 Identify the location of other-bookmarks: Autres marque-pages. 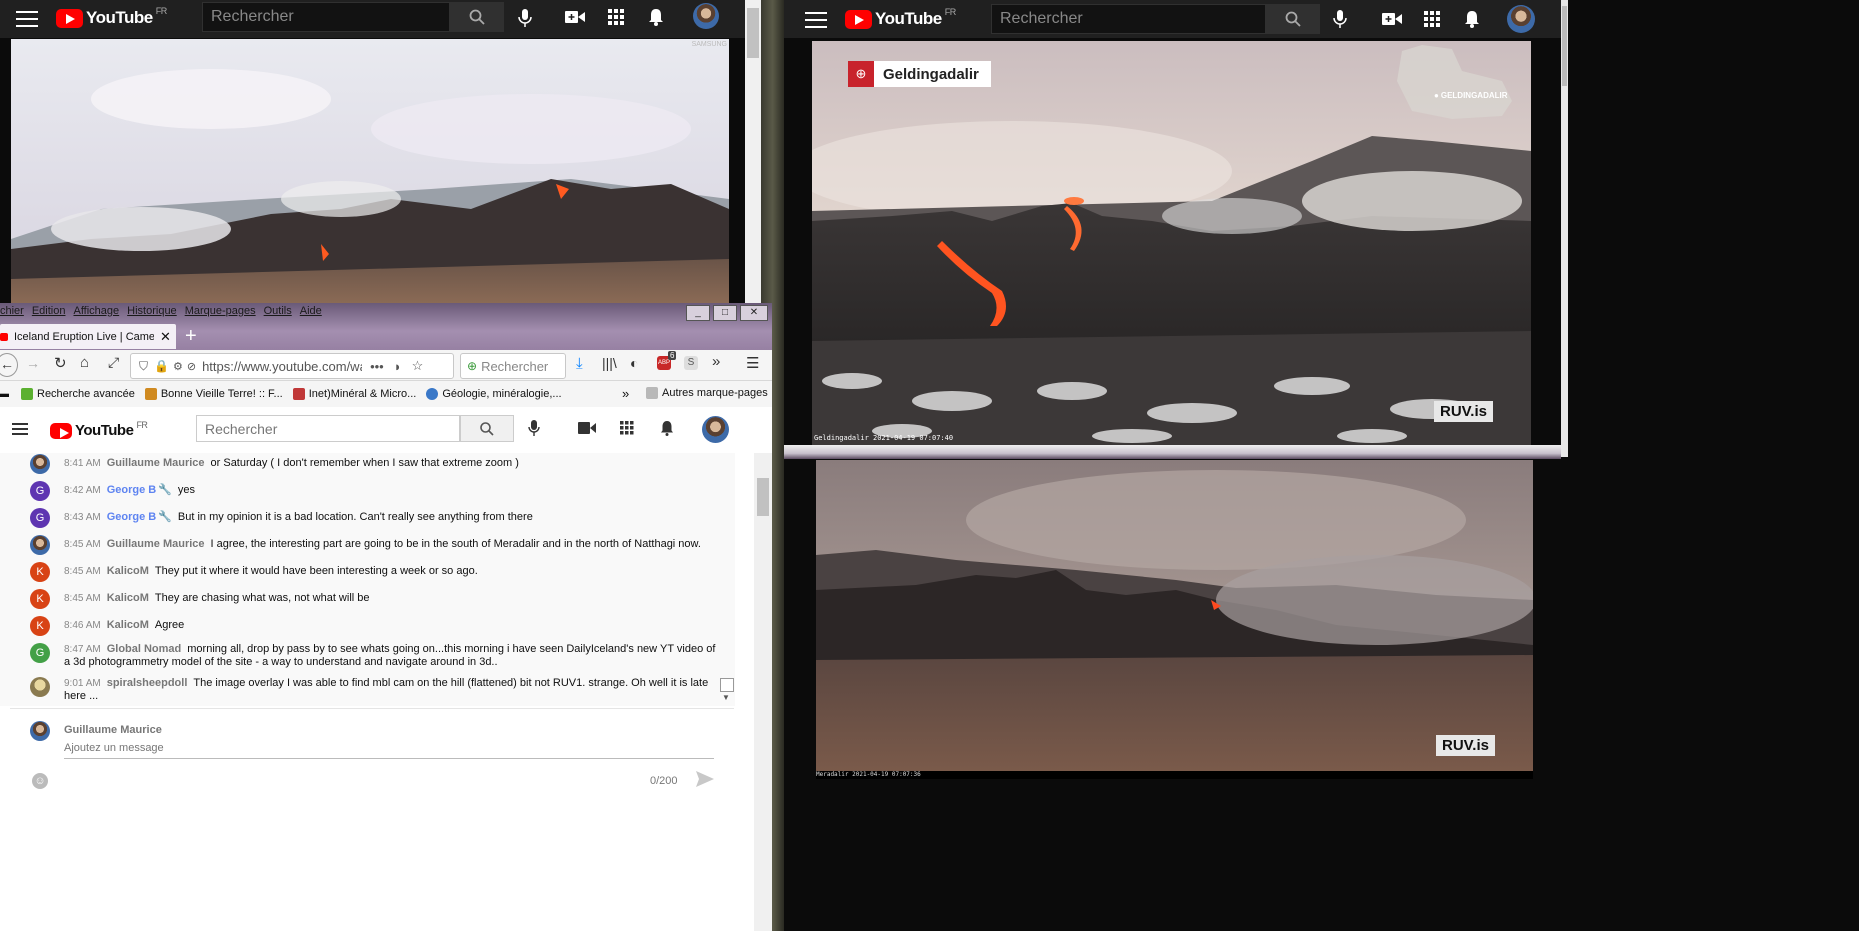
(707, 393).